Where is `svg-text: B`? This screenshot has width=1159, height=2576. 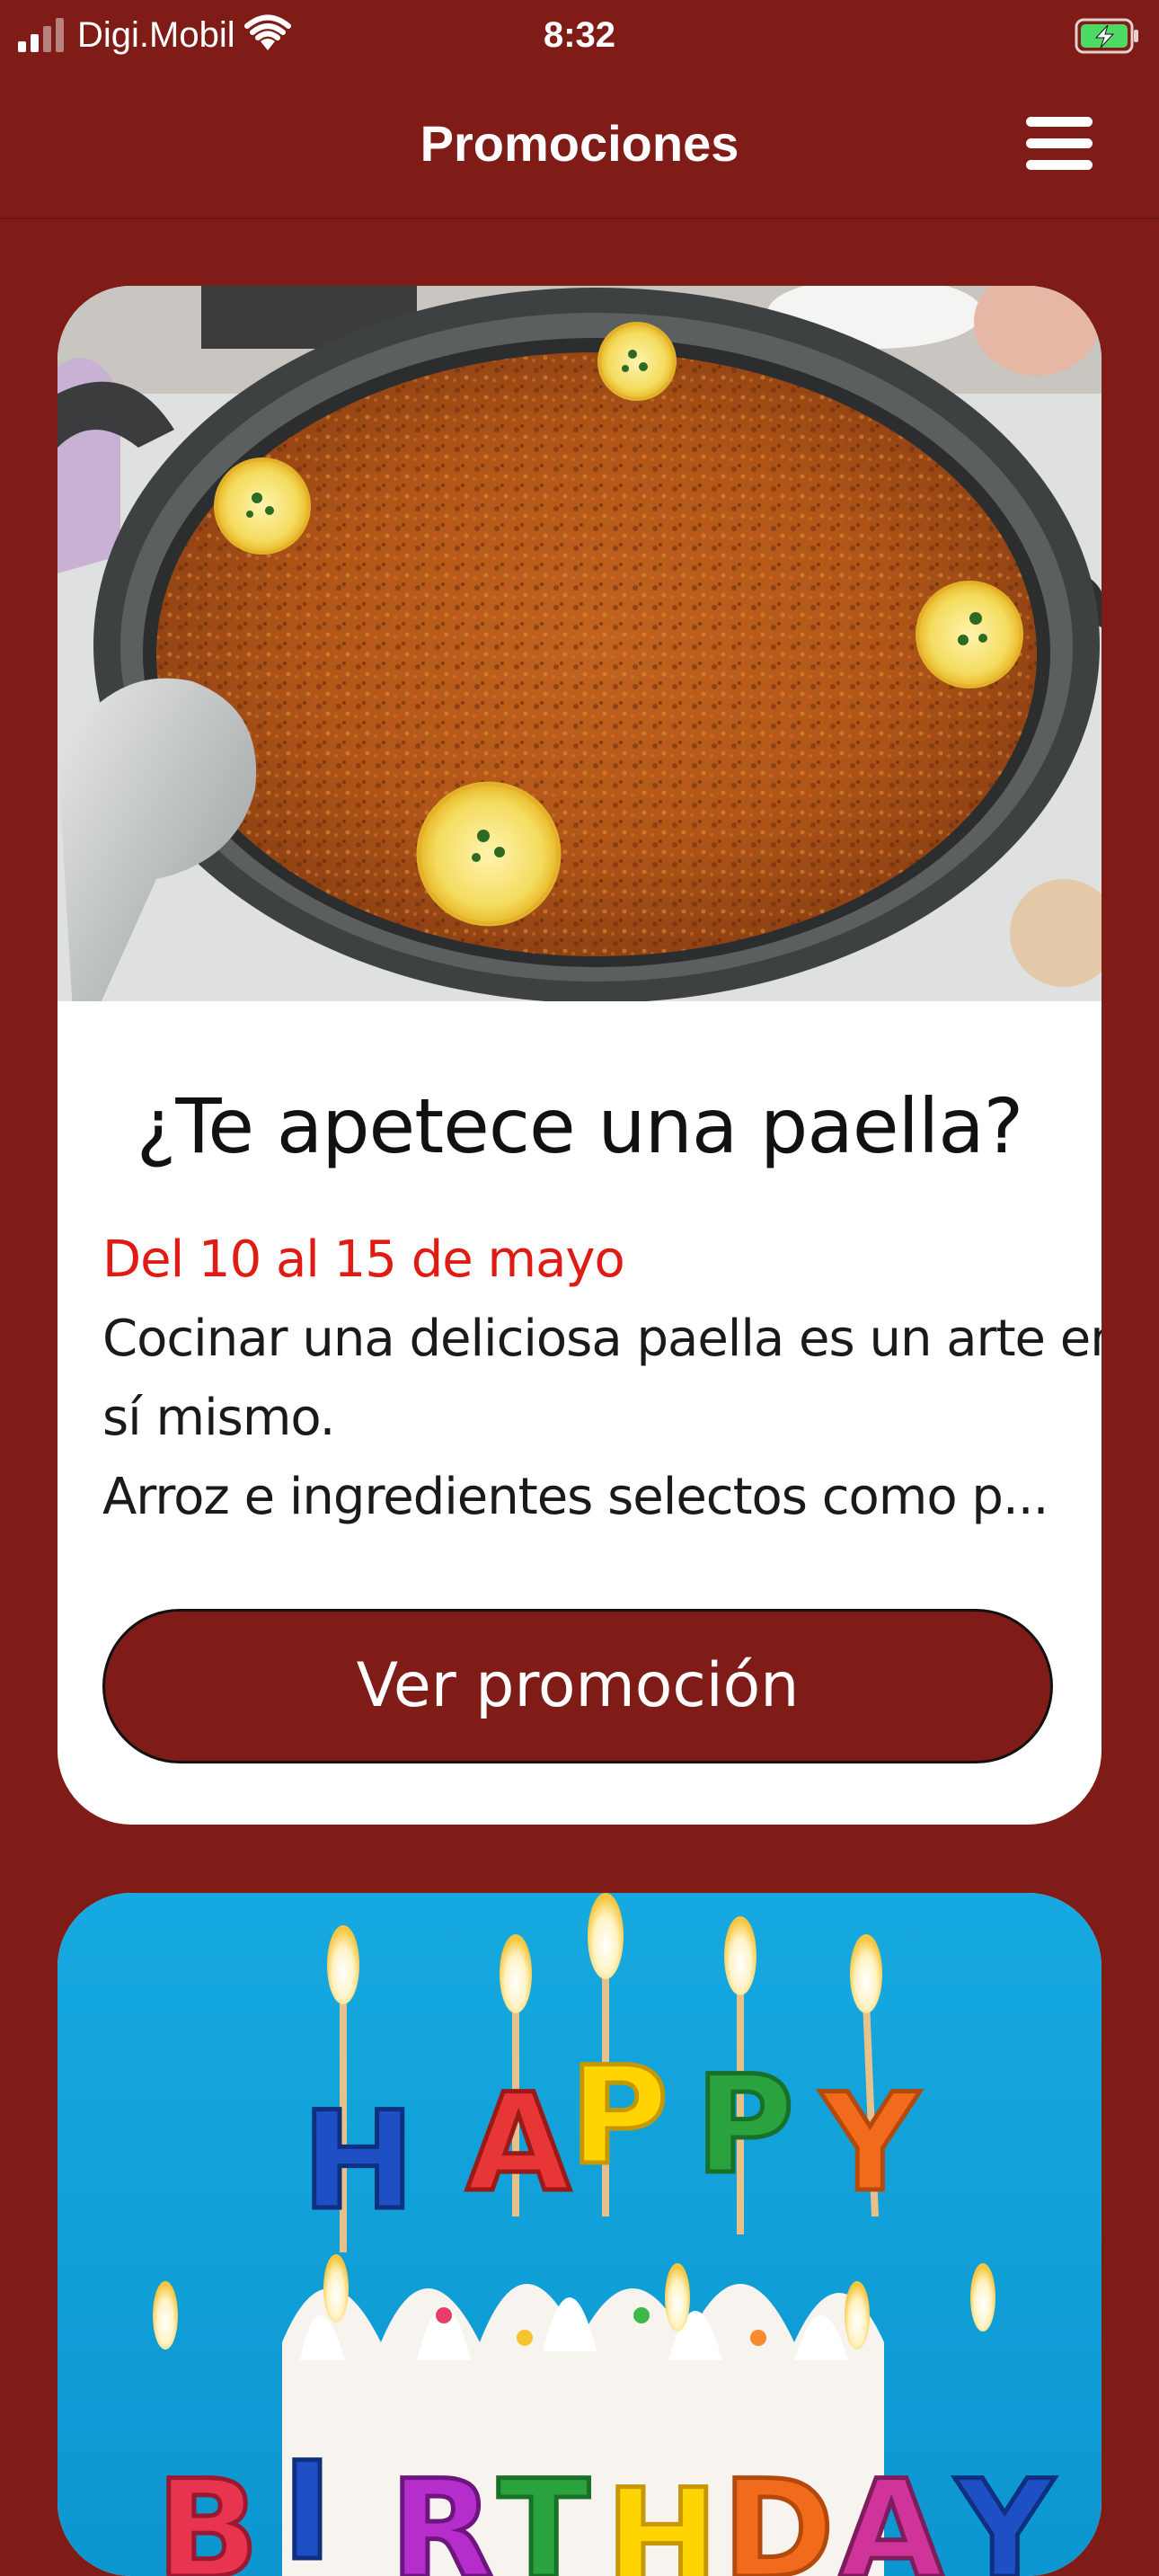
svg-text: B is located at coordinates (207, 2514).